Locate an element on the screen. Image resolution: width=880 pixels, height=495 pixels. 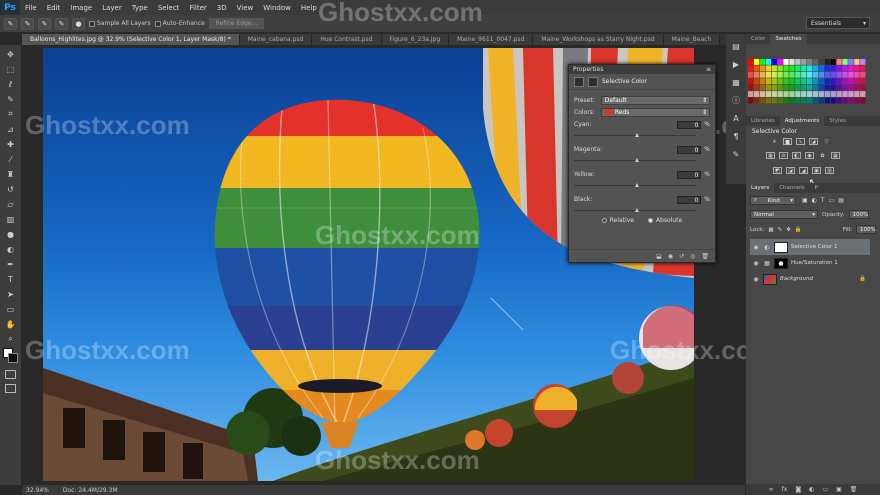
yellow-value-input: 0 is located at coordinates (689, 174).